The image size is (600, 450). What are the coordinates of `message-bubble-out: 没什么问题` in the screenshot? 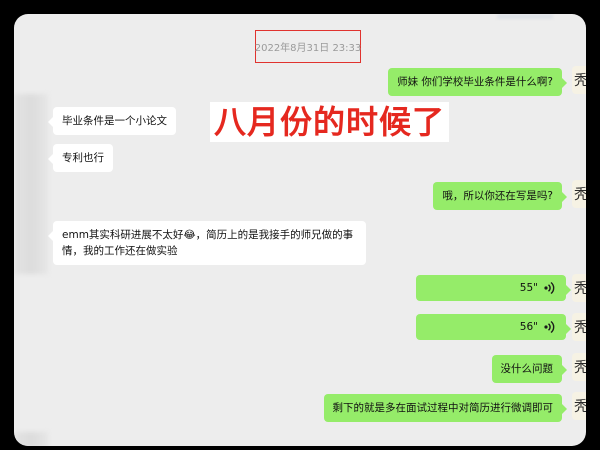 It's located at (529, 369).